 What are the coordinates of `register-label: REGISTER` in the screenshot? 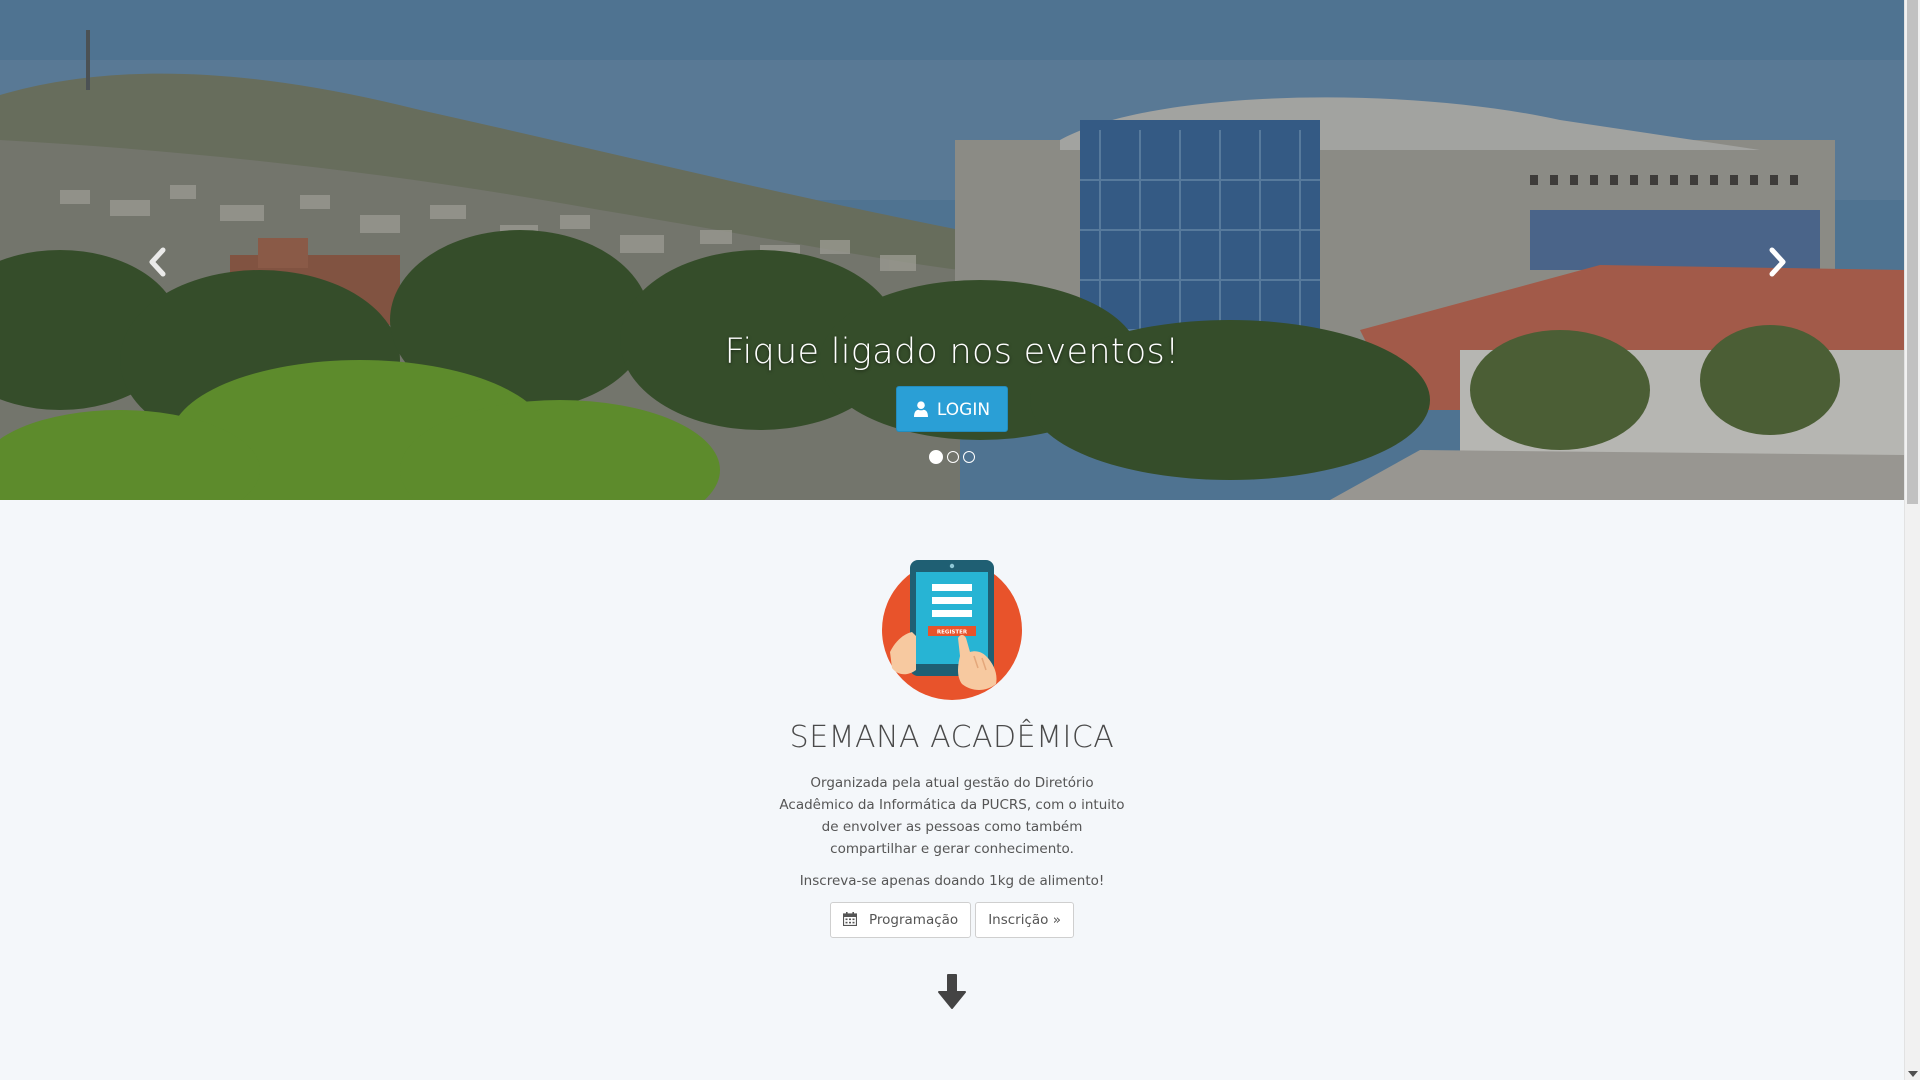 It's located at (952, 633).